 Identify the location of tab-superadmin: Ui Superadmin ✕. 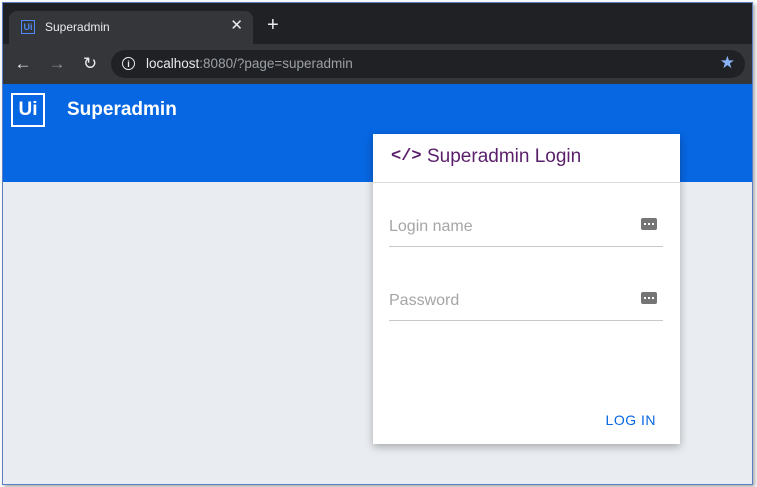
(131, 27).